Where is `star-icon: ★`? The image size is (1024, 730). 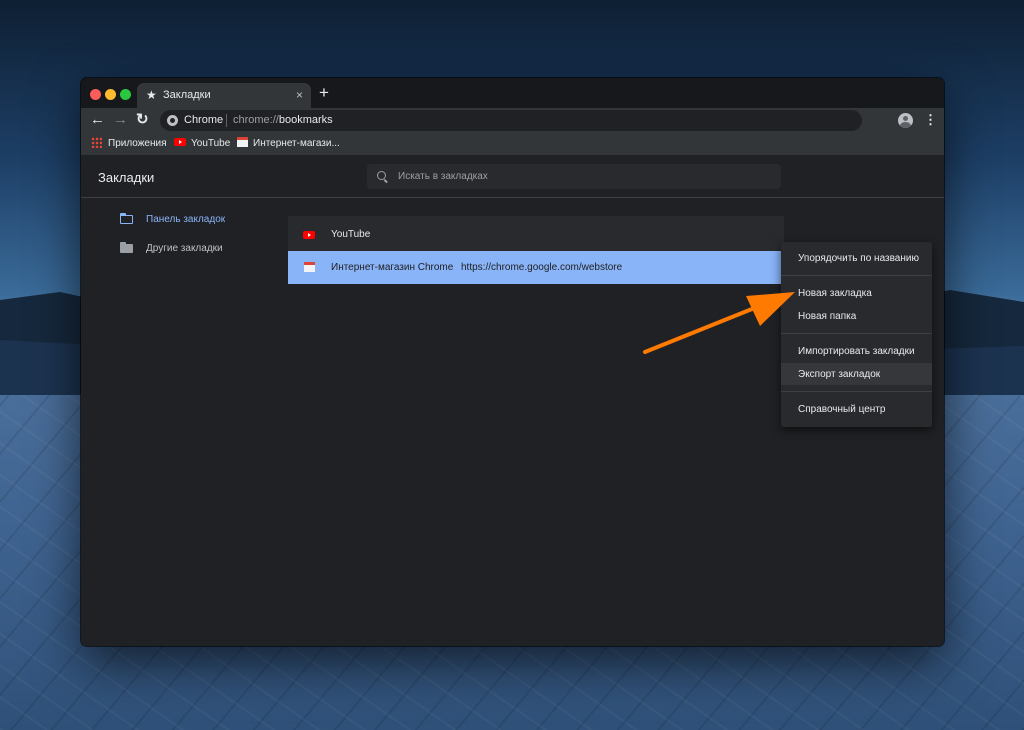
star-icon: ★ is located at coordinates (151, 95).